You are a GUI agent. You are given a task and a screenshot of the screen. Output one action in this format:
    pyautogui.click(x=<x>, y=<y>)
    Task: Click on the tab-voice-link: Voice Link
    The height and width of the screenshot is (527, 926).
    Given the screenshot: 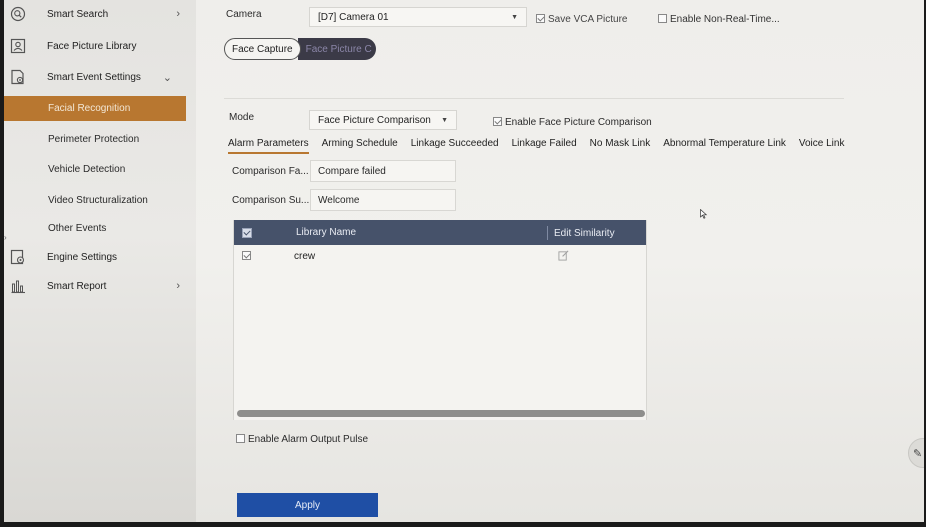 What is the action you would take?
    pyautogui.click(x=822, y=146)
    